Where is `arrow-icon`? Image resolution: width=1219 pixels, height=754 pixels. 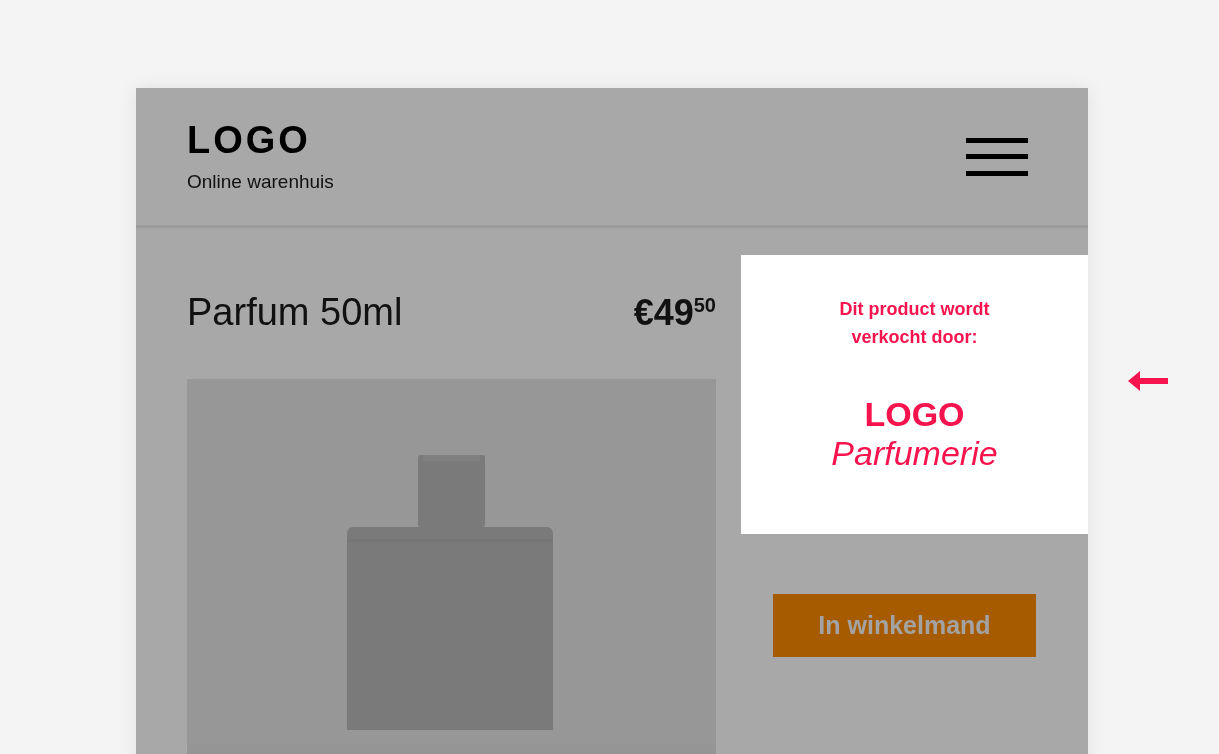
arrow-icon is located at coordinates (1148, 381).